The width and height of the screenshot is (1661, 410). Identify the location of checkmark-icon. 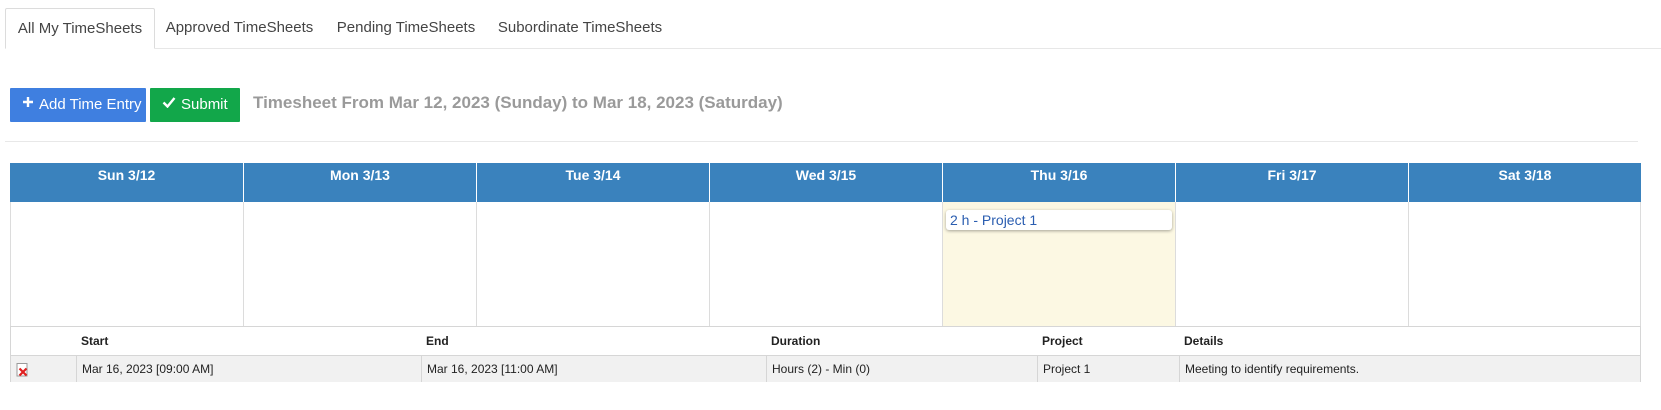
(169, 104).